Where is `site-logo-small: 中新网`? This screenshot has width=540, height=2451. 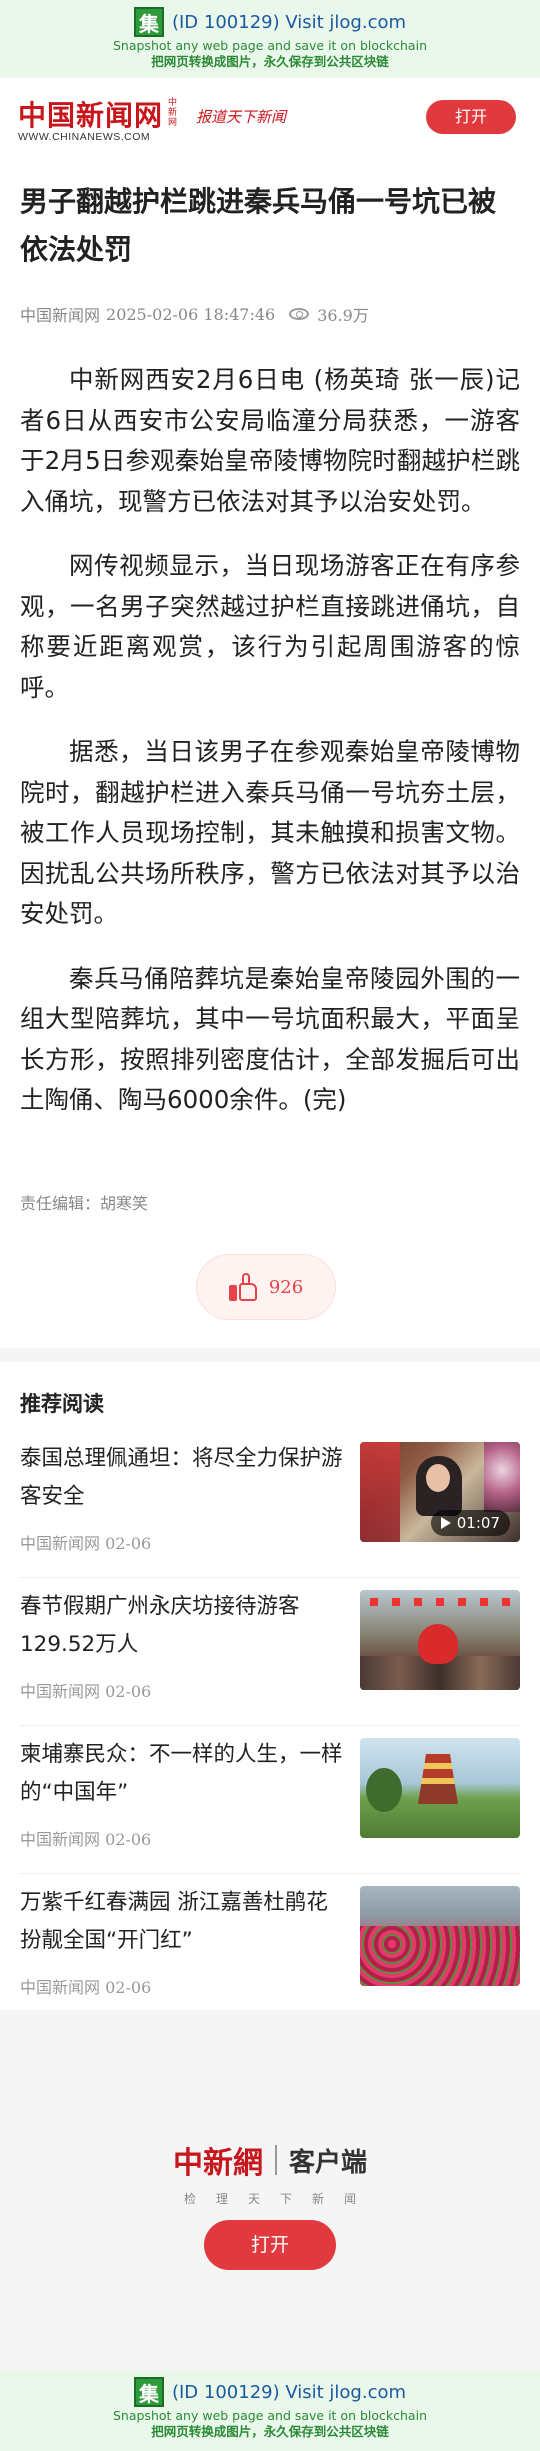
site-logo-small: 中新网 is located at coordinates (173, 113).